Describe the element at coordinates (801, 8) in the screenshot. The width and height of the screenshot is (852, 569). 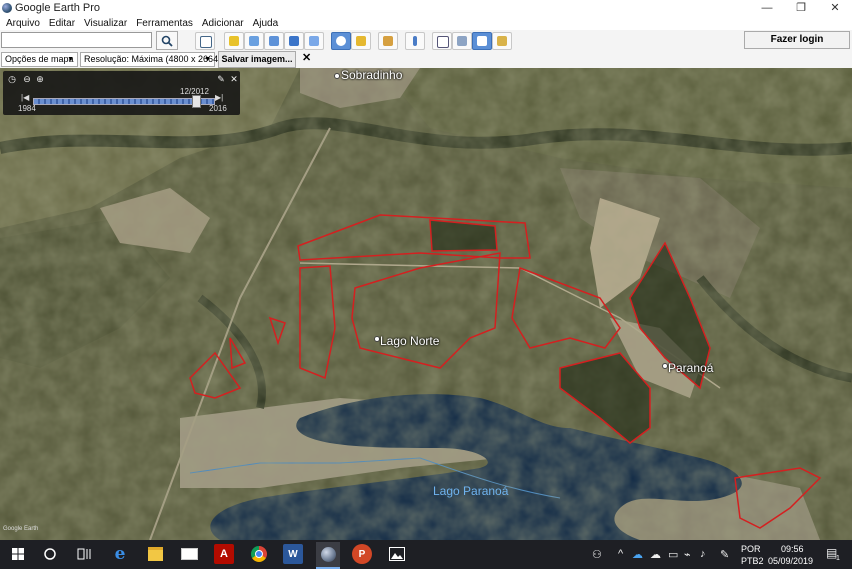
I see `restore-button: ❐` at that location.